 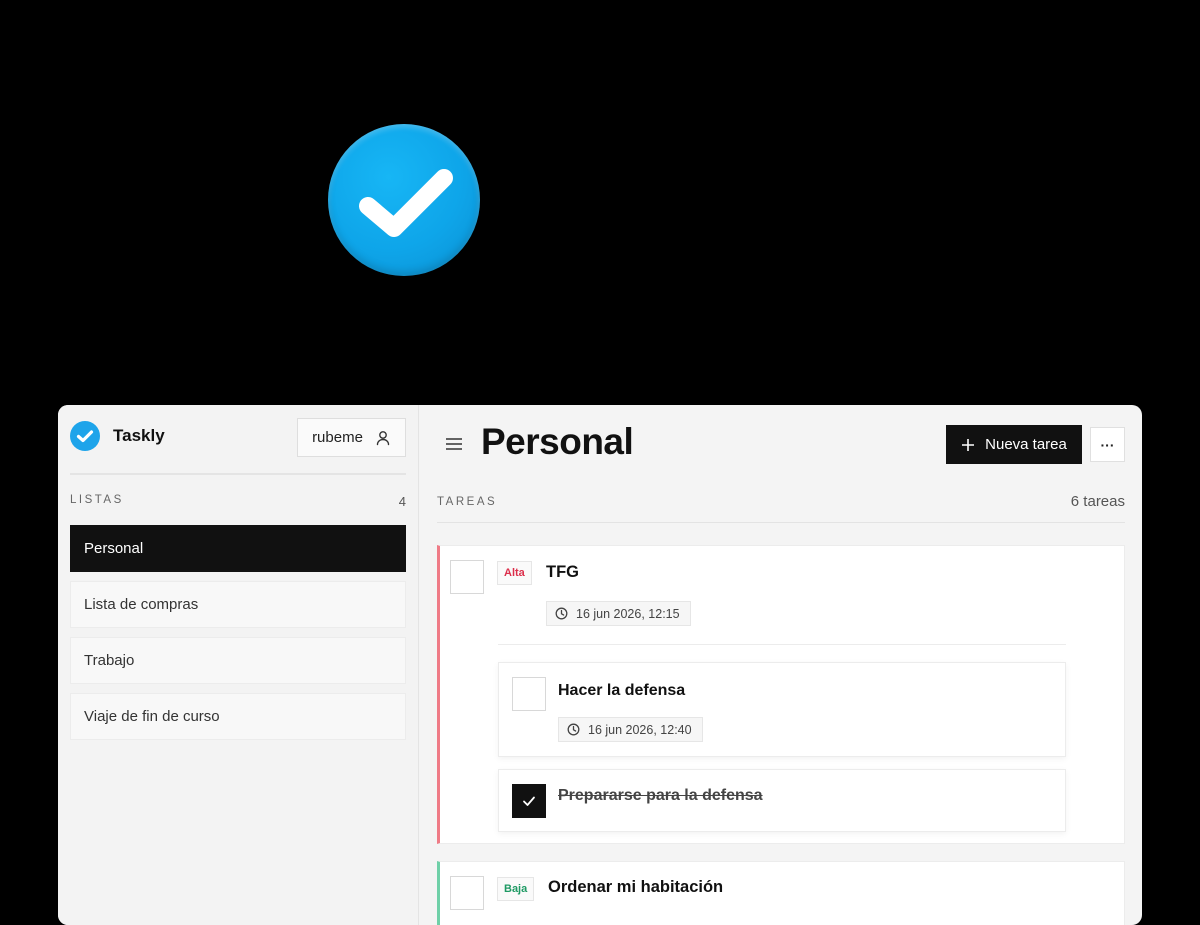 I want to click on subtasks-divider, so click(x=782, y=644).